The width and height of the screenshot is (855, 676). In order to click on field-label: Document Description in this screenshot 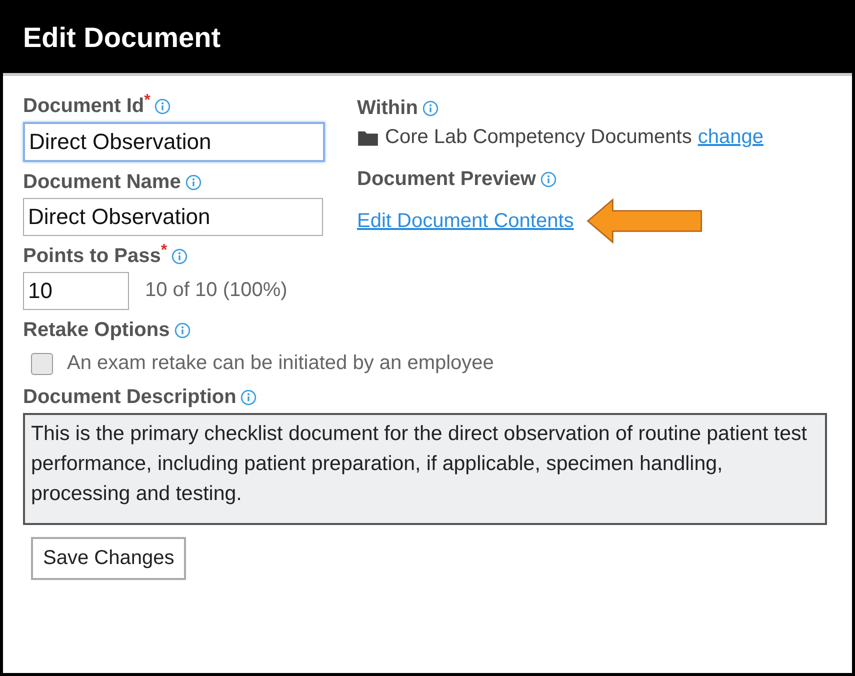, I will do `click(129, 397)`.